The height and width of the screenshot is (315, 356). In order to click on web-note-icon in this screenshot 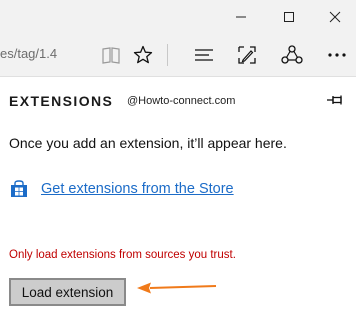, I will do `click(247, 55)`.